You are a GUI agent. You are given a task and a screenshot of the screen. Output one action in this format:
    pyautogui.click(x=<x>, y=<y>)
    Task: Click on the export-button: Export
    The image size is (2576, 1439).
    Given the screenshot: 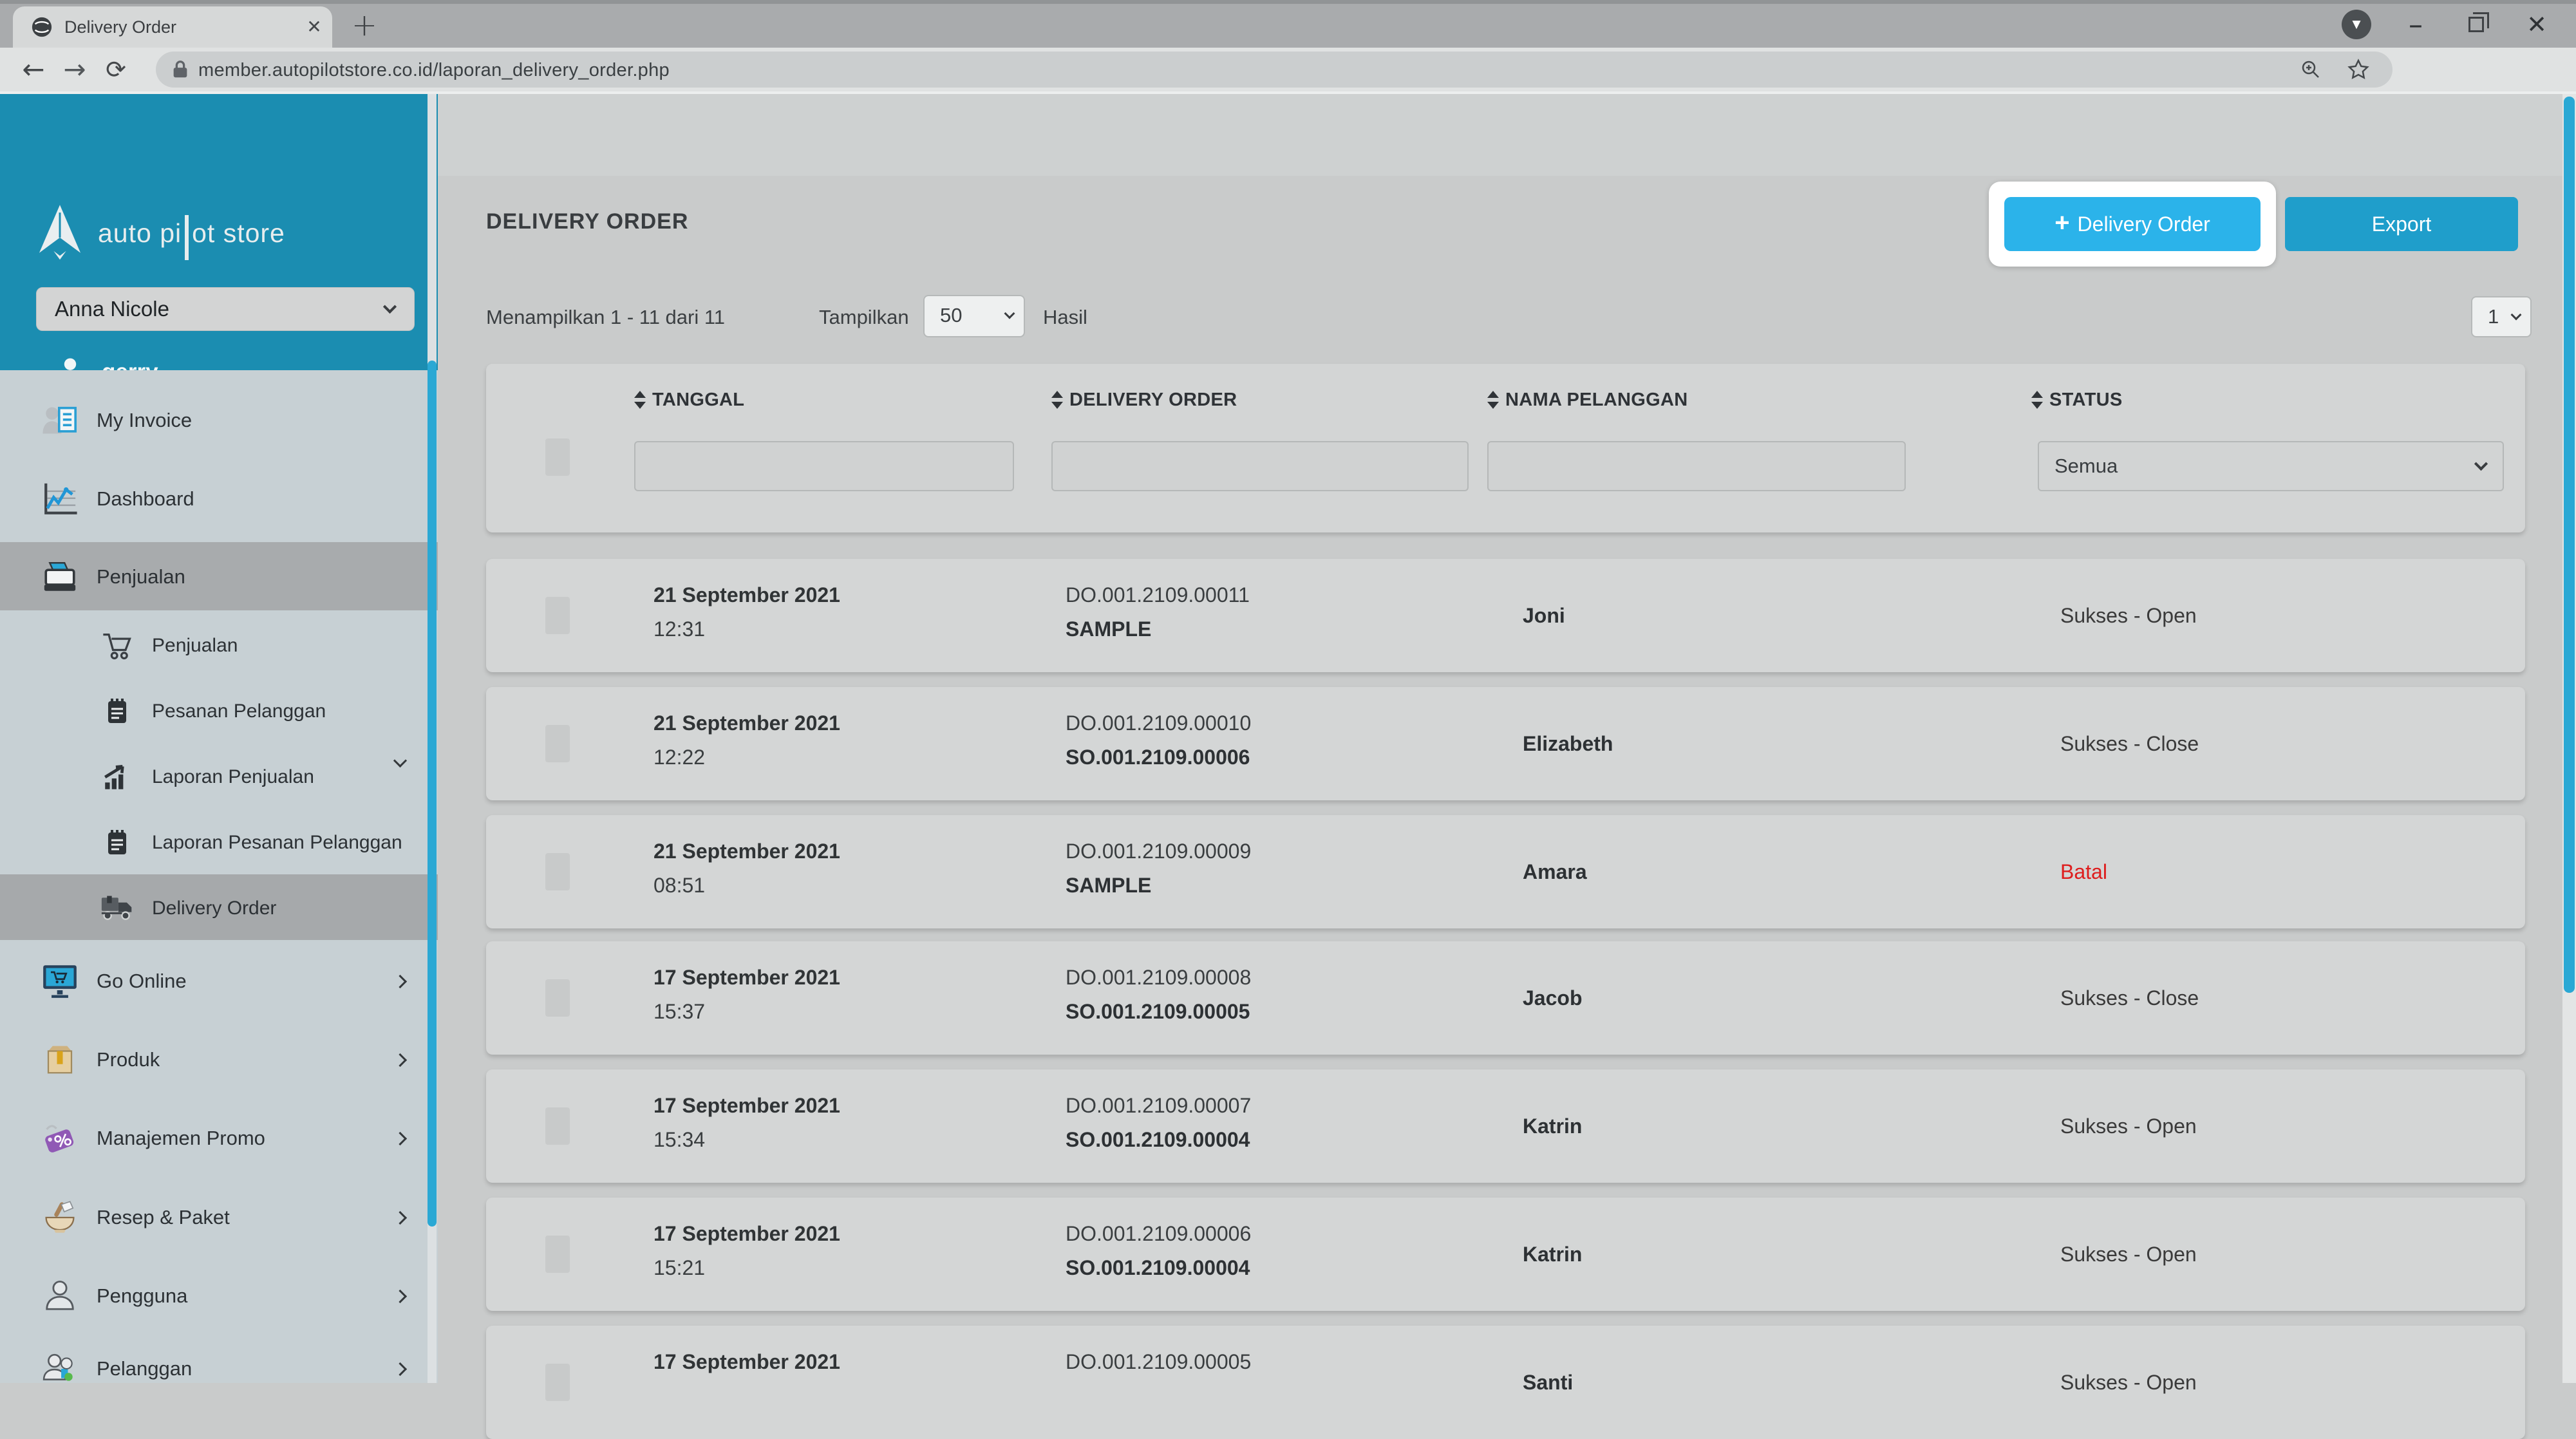 What is the action you would take?
    pyautogui.click(x=2401, y=224)
    